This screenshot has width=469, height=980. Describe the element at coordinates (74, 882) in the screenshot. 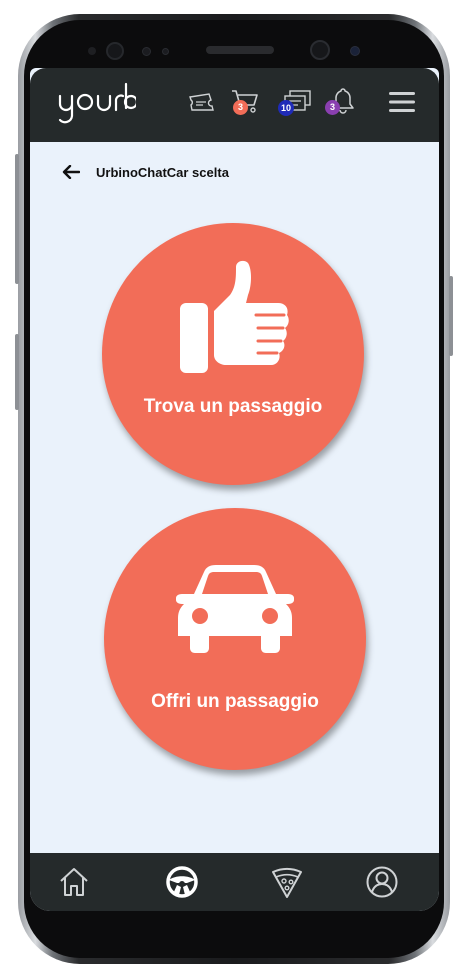

I see `home-icon` at that location.